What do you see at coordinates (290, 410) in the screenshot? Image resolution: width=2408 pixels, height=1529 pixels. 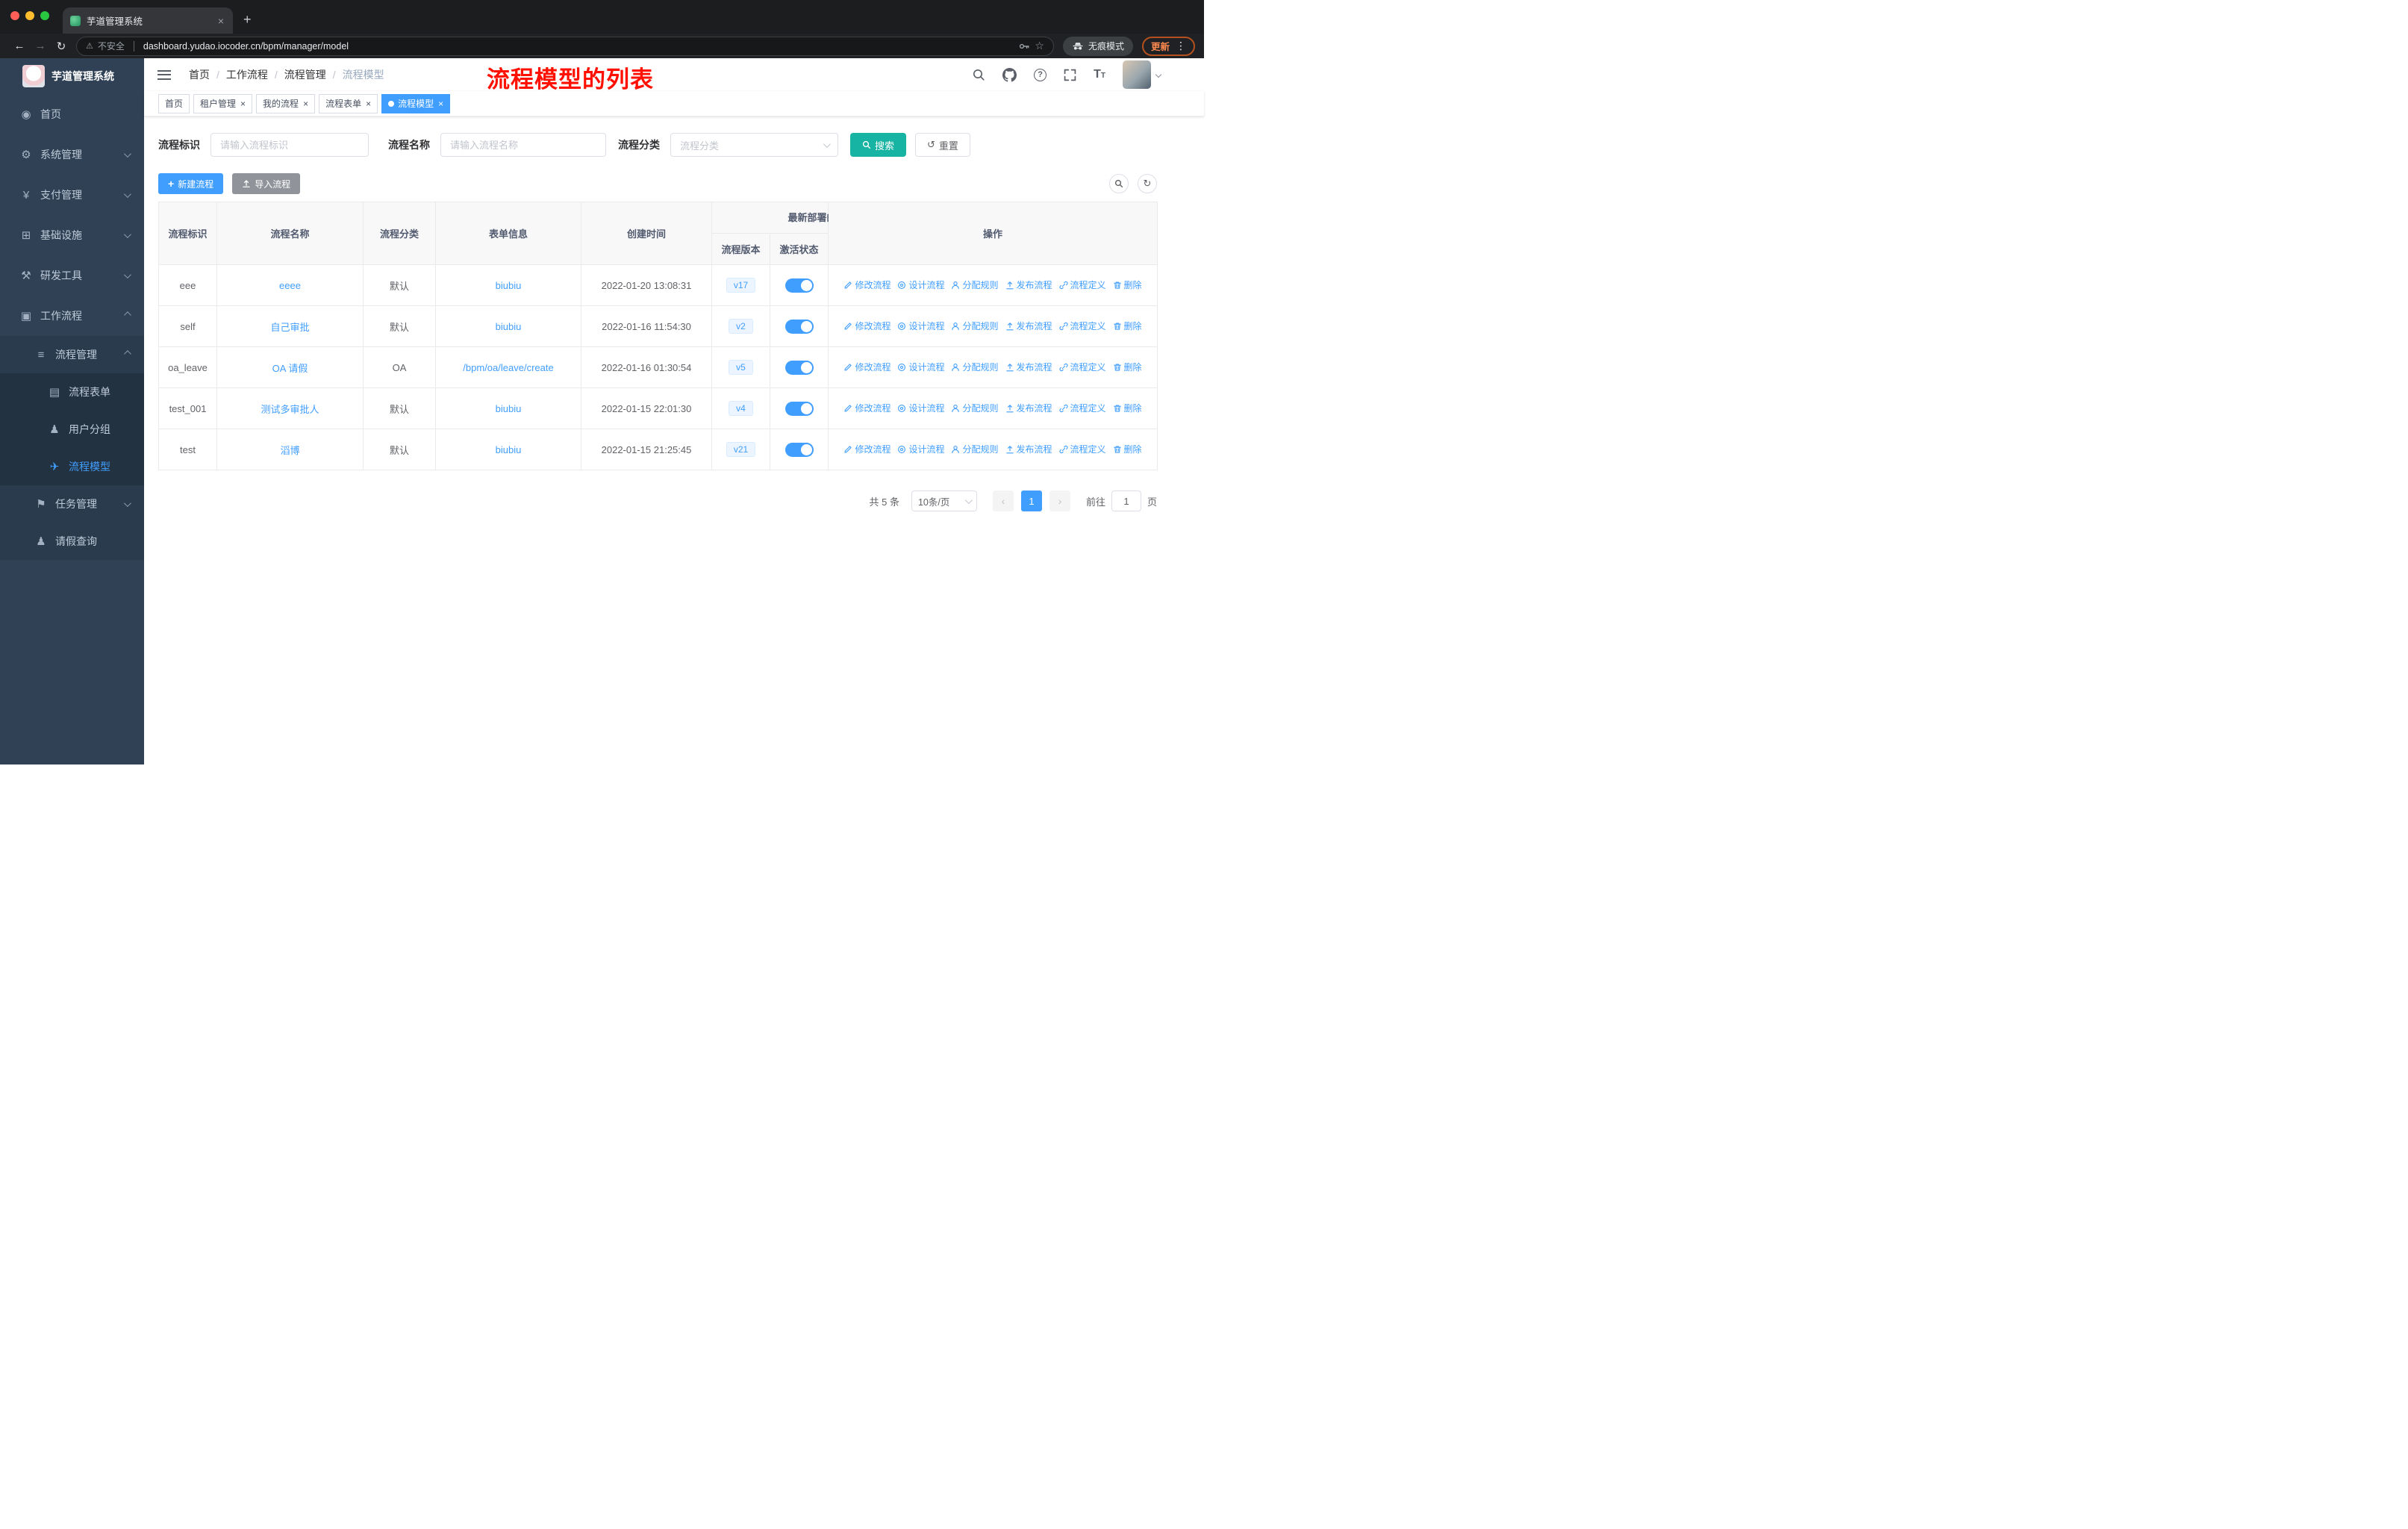 I see `process-name-link: 测试多审批人` at bounding box center [290, 410].